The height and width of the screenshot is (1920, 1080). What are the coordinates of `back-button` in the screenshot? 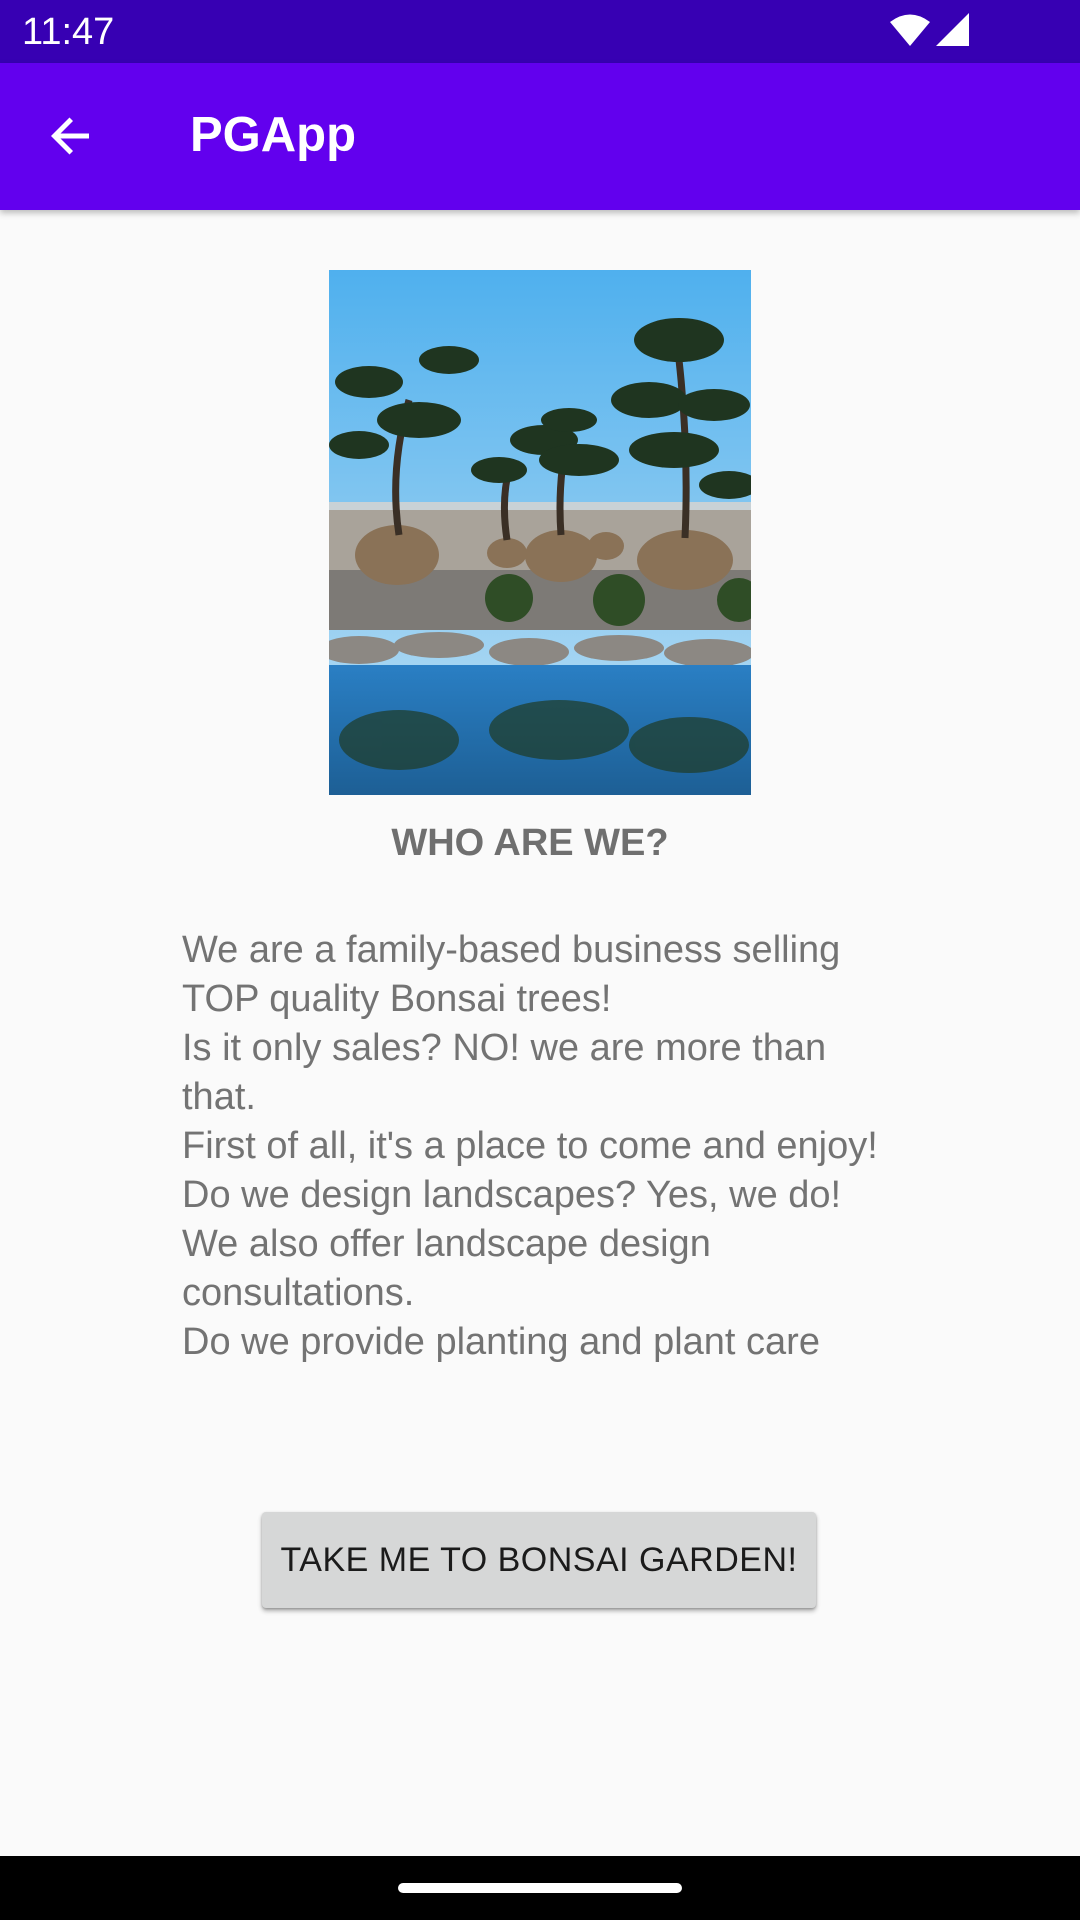 It's located at (71, 138).